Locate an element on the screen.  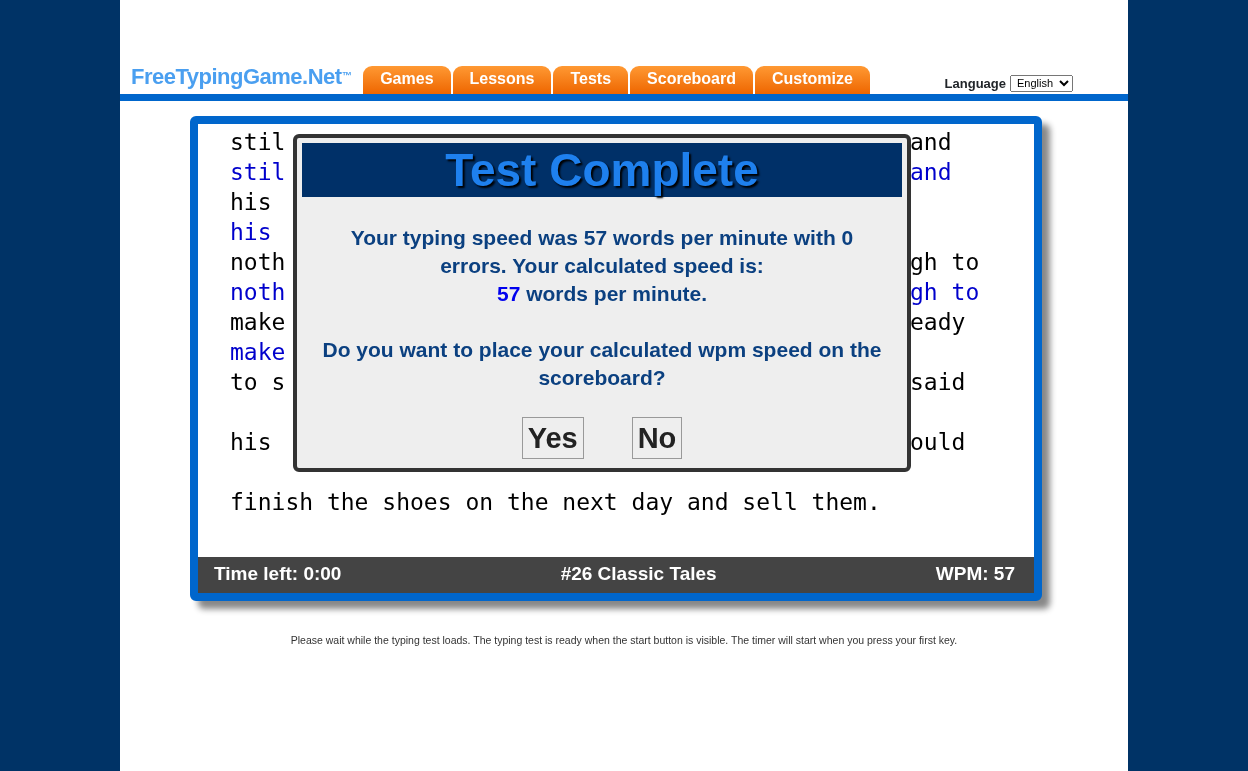
dialog-title: Test Complete is located at coordinates (602, 170).